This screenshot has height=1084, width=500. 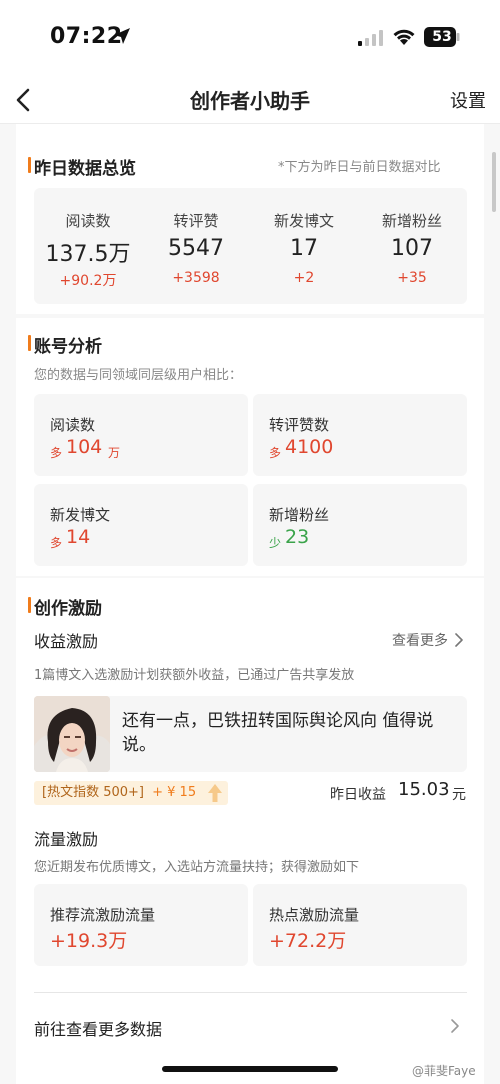 What do you see at coordinates (103, 915) in the screenshot?
I see `traffic-label: 推荐流激励流量` at bounding box center [103, 915].